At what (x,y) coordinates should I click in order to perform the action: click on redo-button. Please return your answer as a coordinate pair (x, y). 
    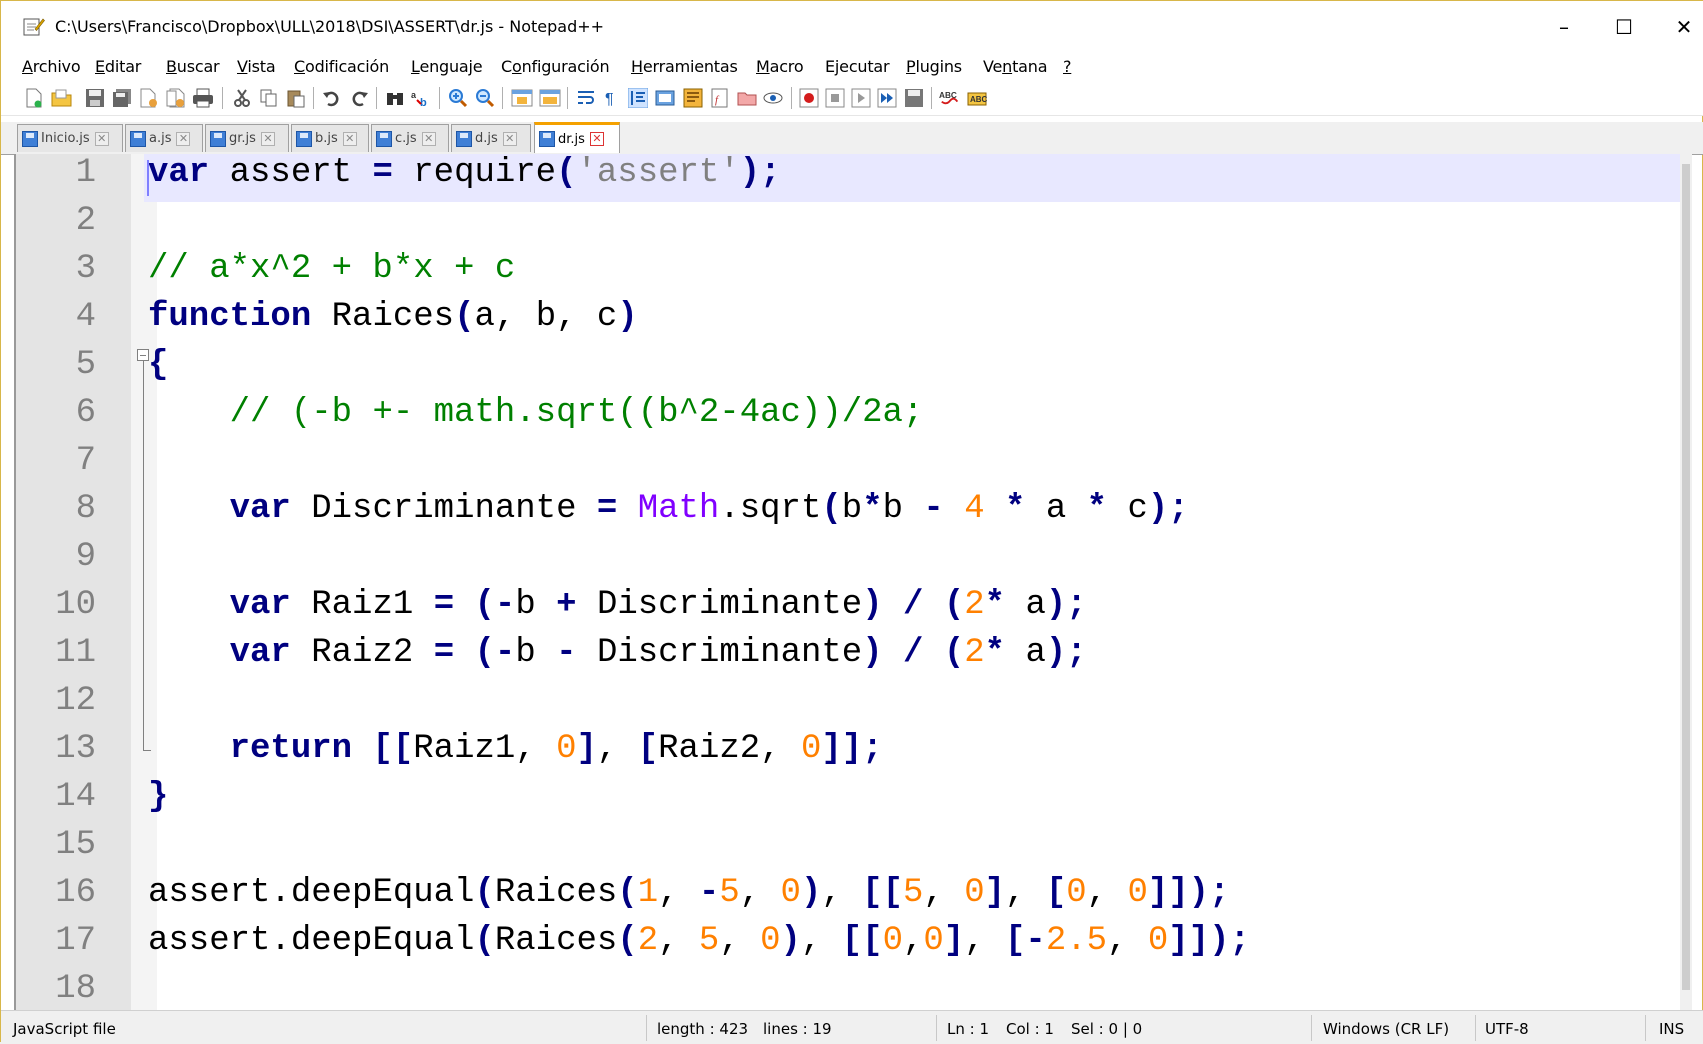
    Looking at the image, I should click on (359, 98).